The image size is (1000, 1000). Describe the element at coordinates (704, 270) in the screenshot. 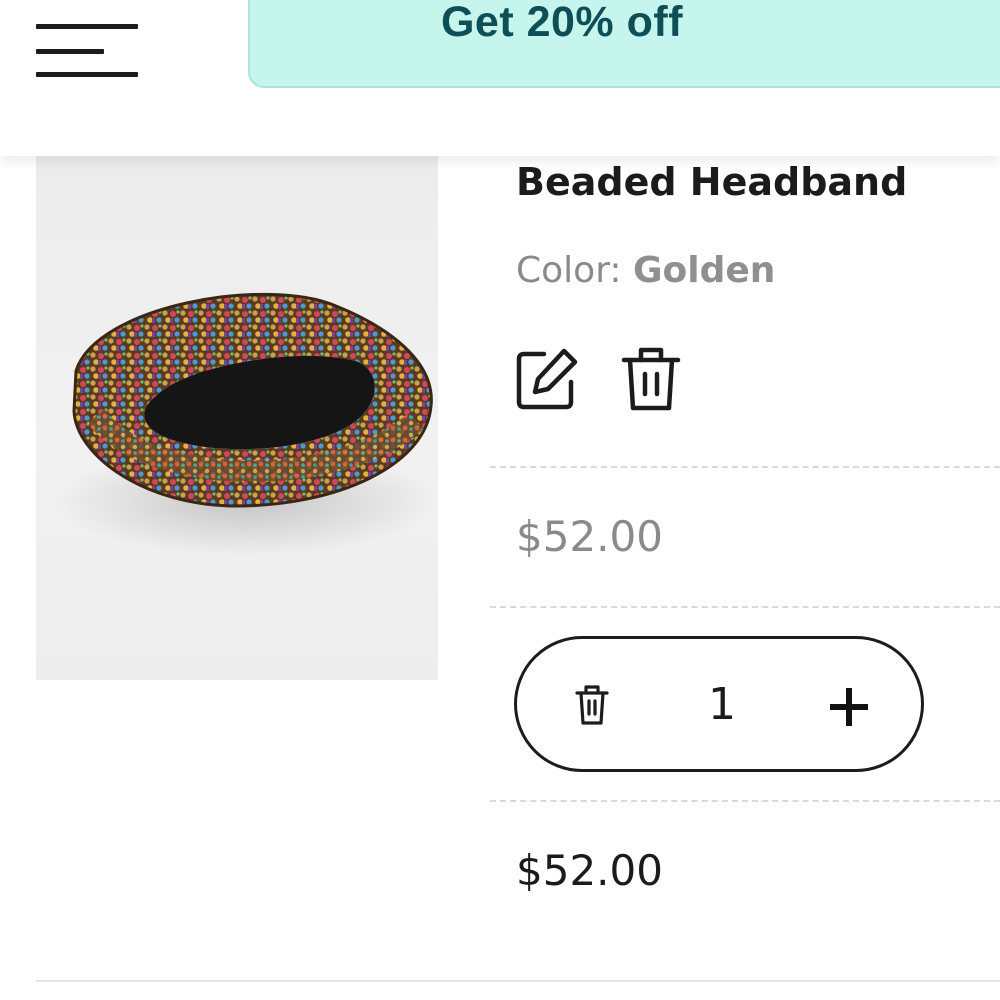

I see `color-value: Golden` at that location.